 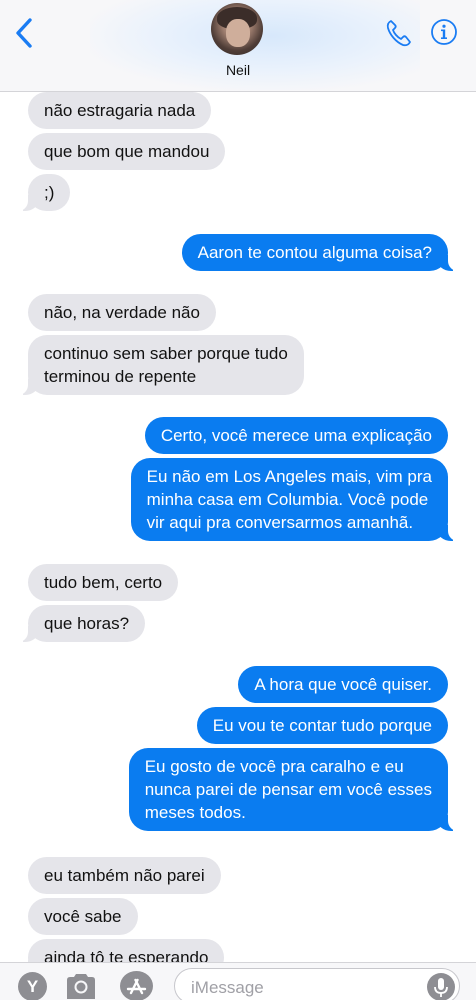 I want to click on app-store-icon, so click(x=136, y=986).